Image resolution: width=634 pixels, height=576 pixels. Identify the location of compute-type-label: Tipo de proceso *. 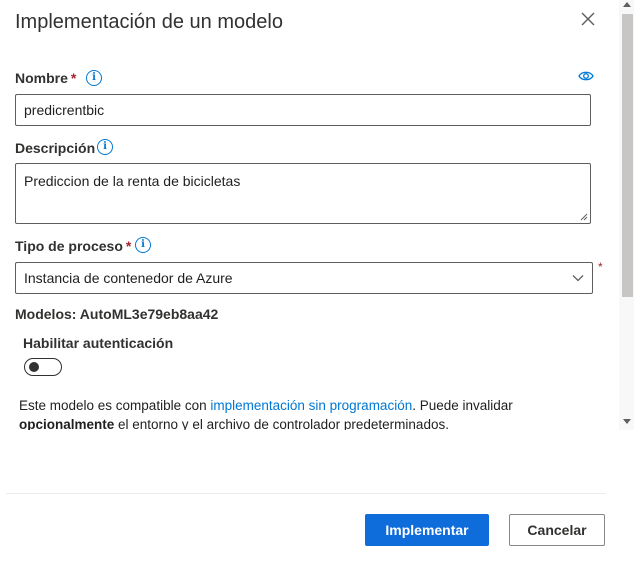
(73, 246).